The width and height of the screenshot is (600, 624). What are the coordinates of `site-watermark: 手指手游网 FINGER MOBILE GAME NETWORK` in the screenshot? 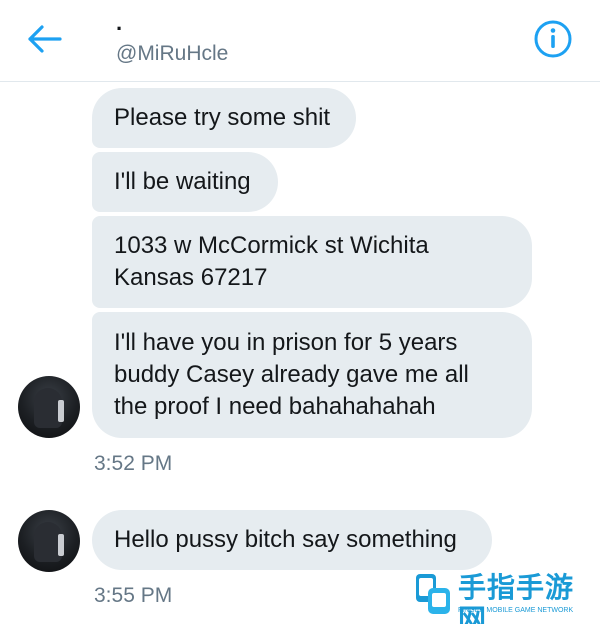 It's located at (504, 598).